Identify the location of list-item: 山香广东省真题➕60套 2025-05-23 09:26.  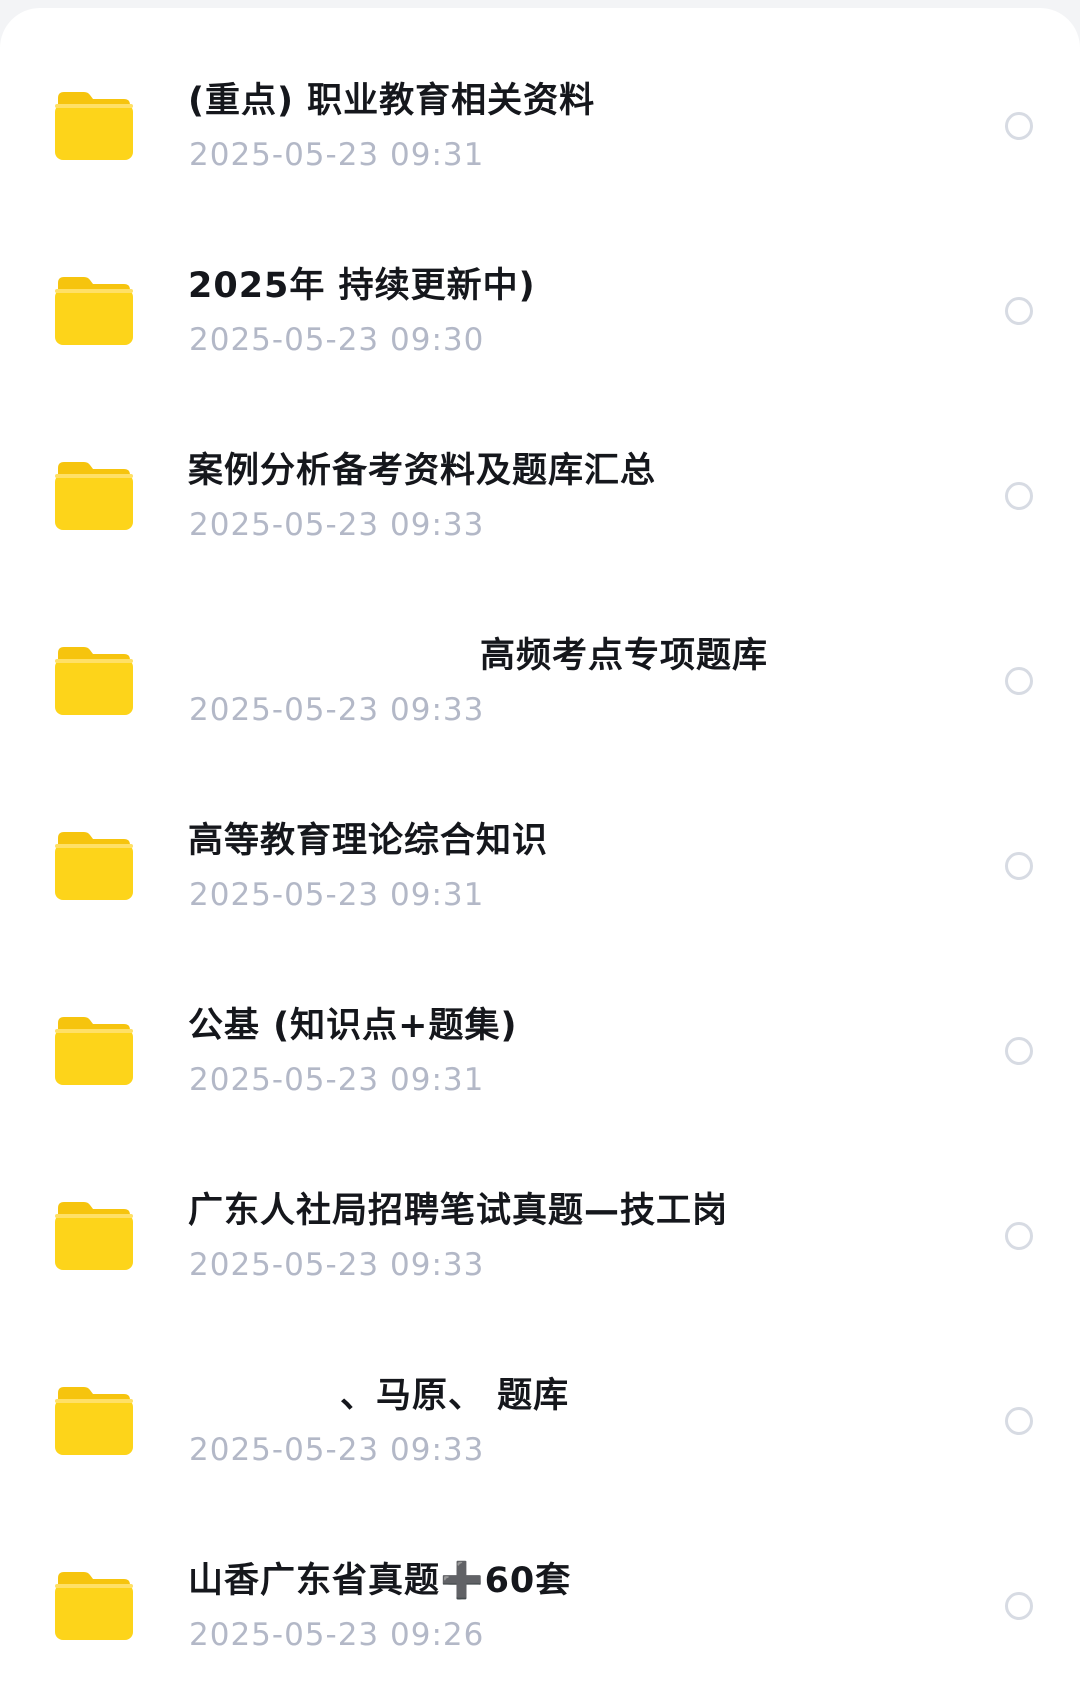
(540, 1580).